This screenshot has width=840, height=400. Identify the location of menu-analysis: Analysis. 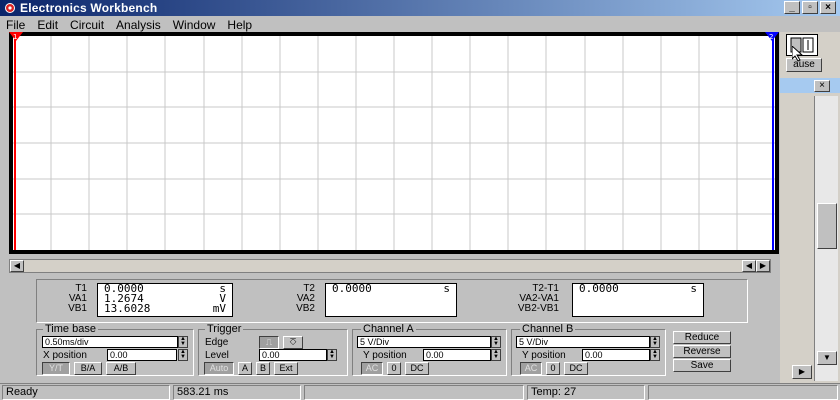
(138, 25).